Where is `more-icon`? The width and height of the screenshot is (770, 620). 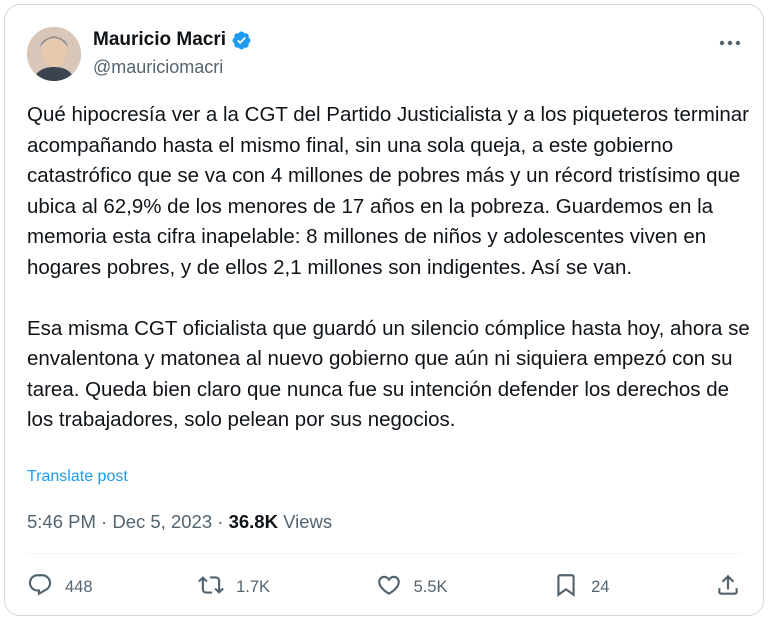 more-icon is located at coordinates (730, 43).